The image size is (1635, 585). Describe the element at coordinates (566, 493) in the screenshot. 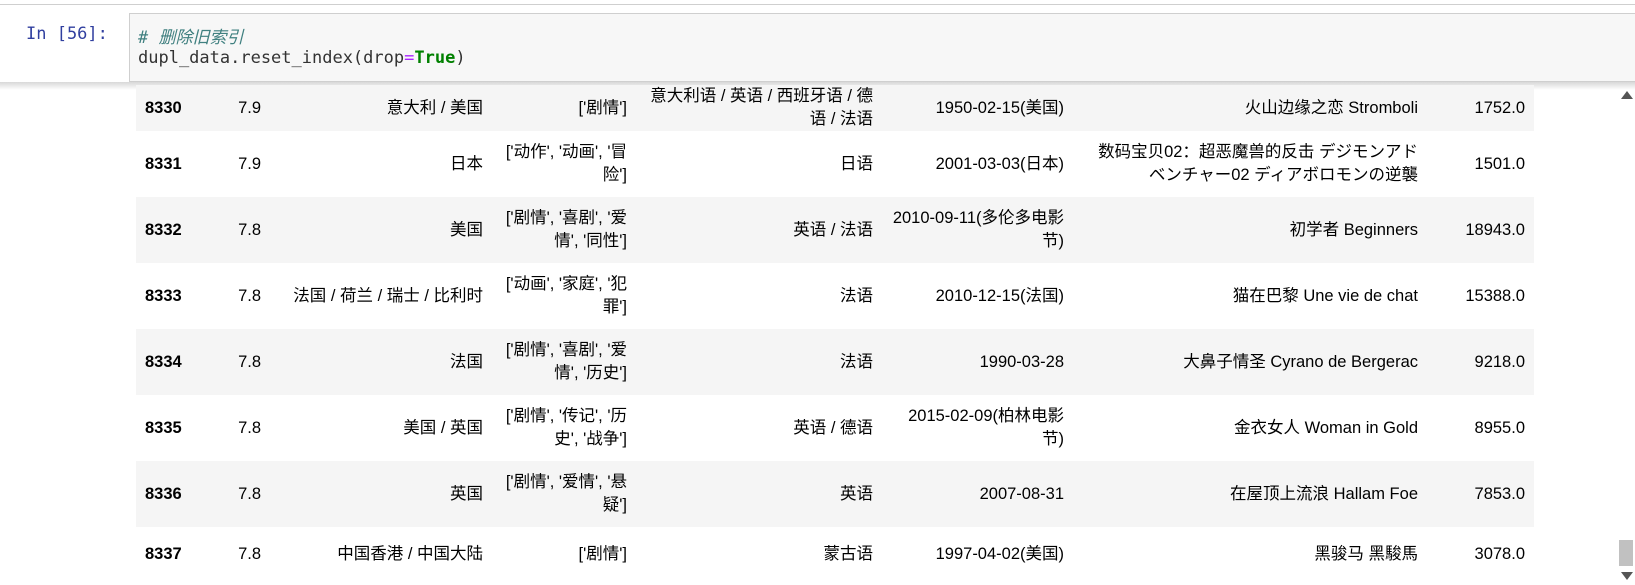

I see `cell-genres: ['剧情', '爱情', '悬疑']` at that location.